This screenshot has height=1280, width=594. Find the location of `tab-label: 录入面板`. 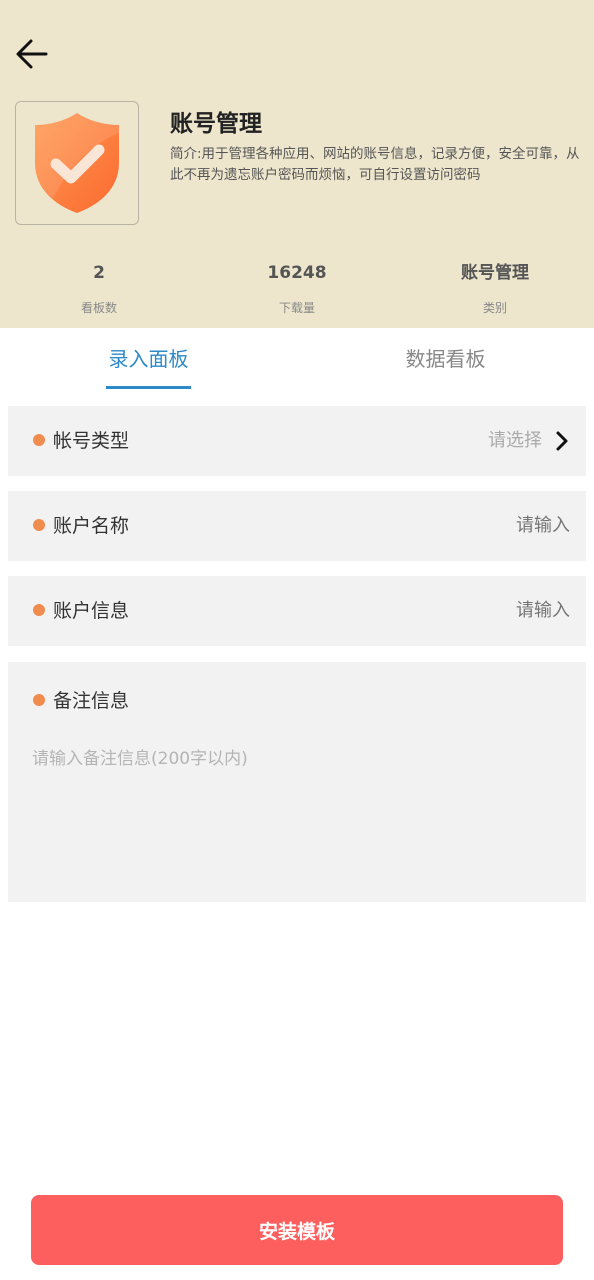

tab-label: 录入面板 is located at coordinates (148, 359).